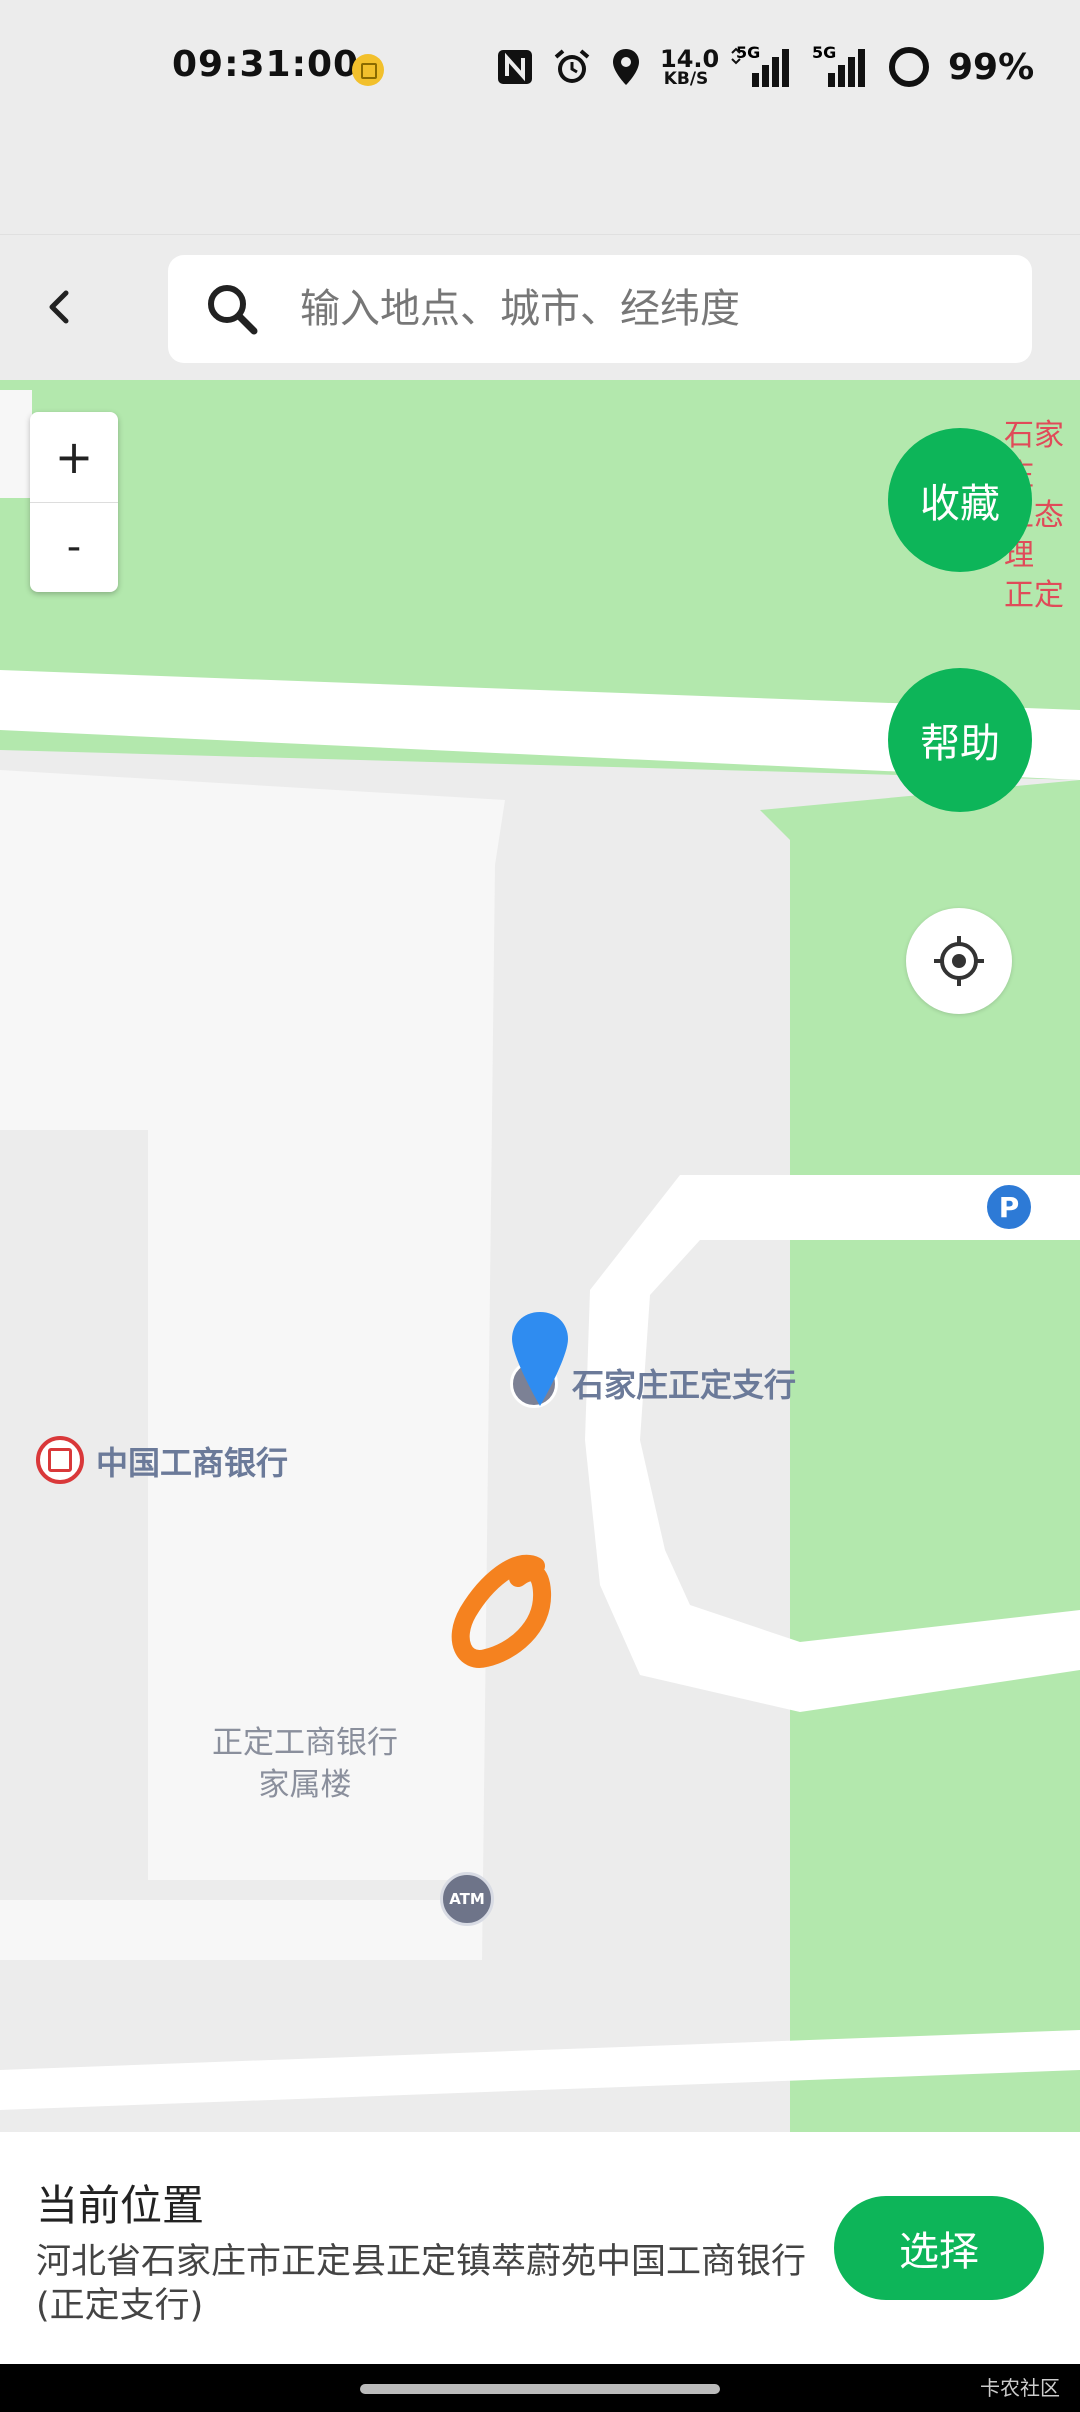 The width and height of the screenshot is (1080, 2412). Describe the element at coordinates (650, 309) in the screenshot. I see `search-input` at that location.